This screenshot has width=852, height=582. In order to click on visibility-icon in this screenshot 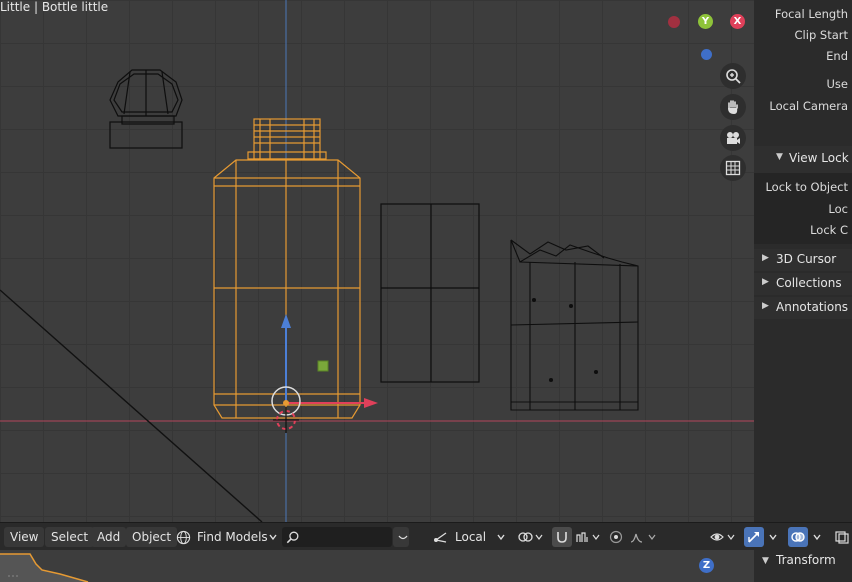, I will do `click(724, 537)`.